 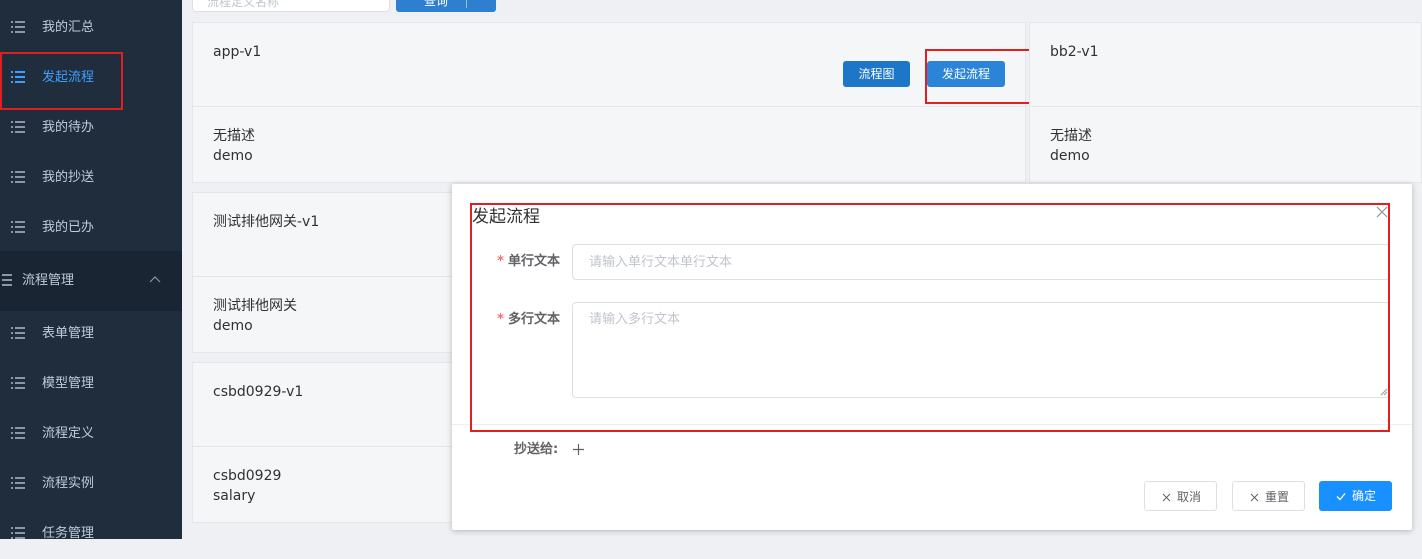 I want to click on cc-label: 抄送给:, so click(x=536, y=449).